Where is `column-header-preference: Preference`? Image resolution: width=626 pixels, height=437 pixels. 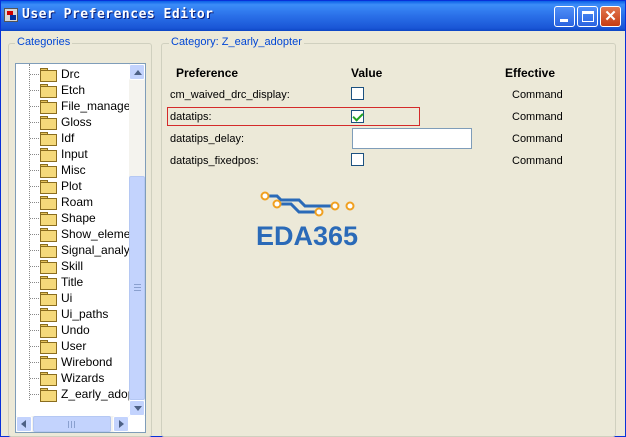 column-header-preference: Preference is located at coordinates (207, 73).